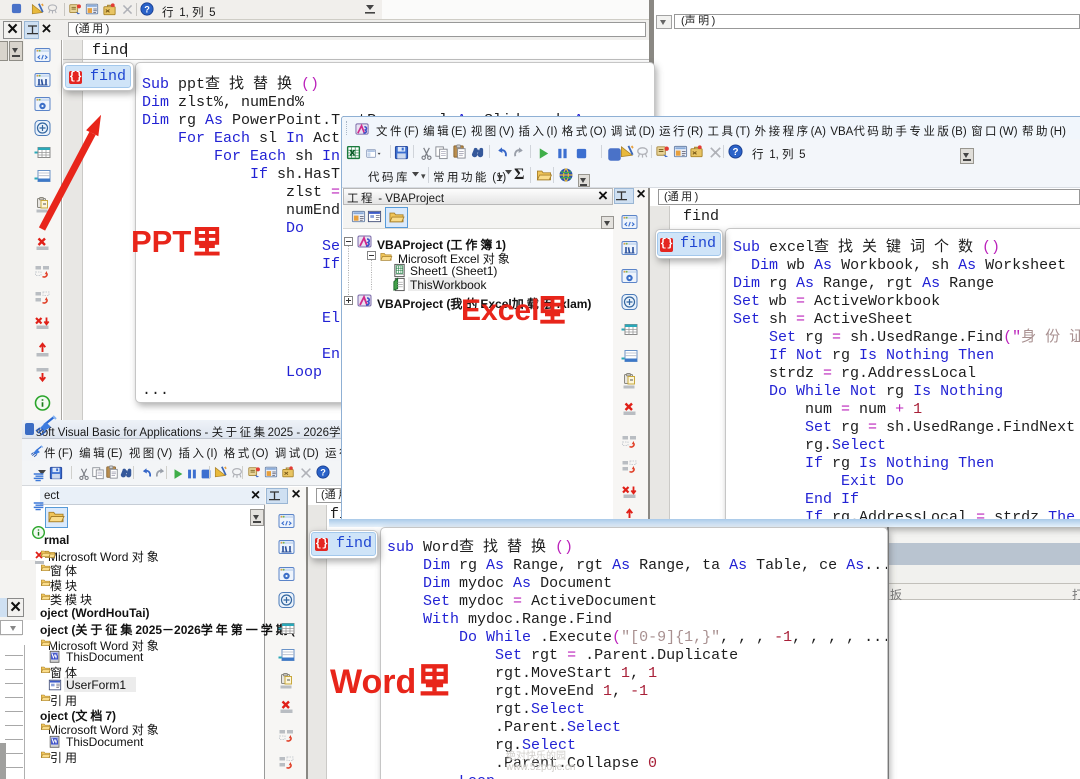 This screenshot has width=1080, height=779. I want to click on svg-text: Excel, so click(500, 310).